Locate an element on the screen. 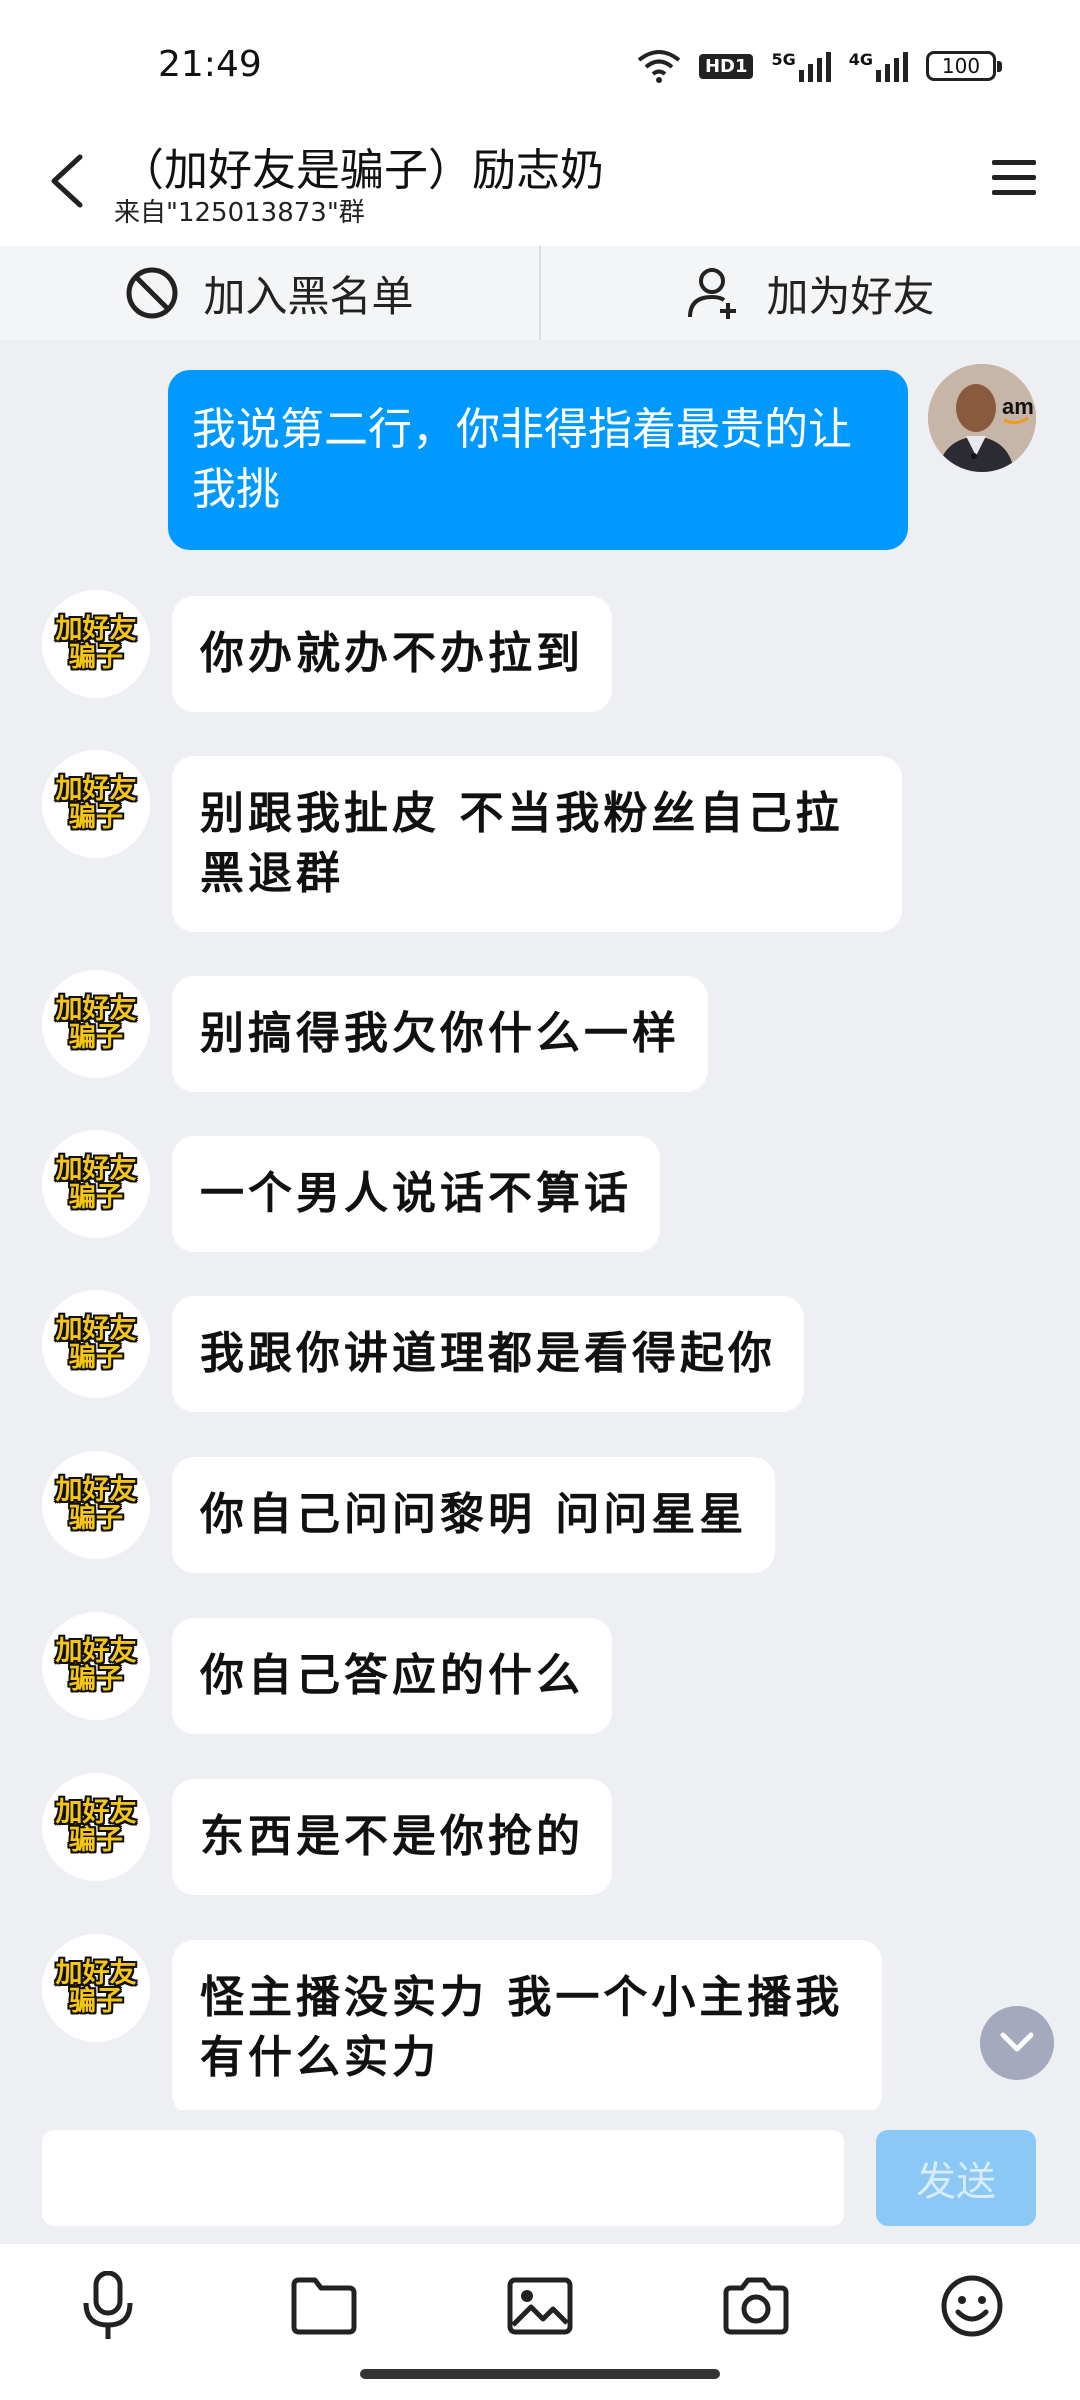 The width and height of the screenshot is (1080, 2400). person-photo-icon: am is located at coordinates (982, 418).